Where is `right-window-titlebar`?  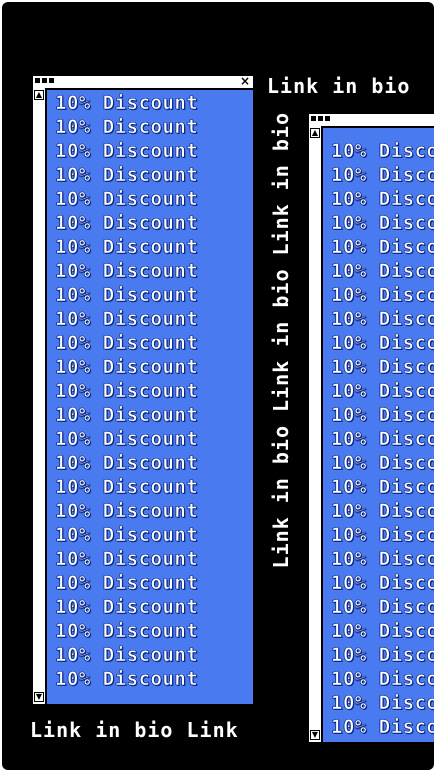 right-window-titlebar is located at coordinates (371, 121).